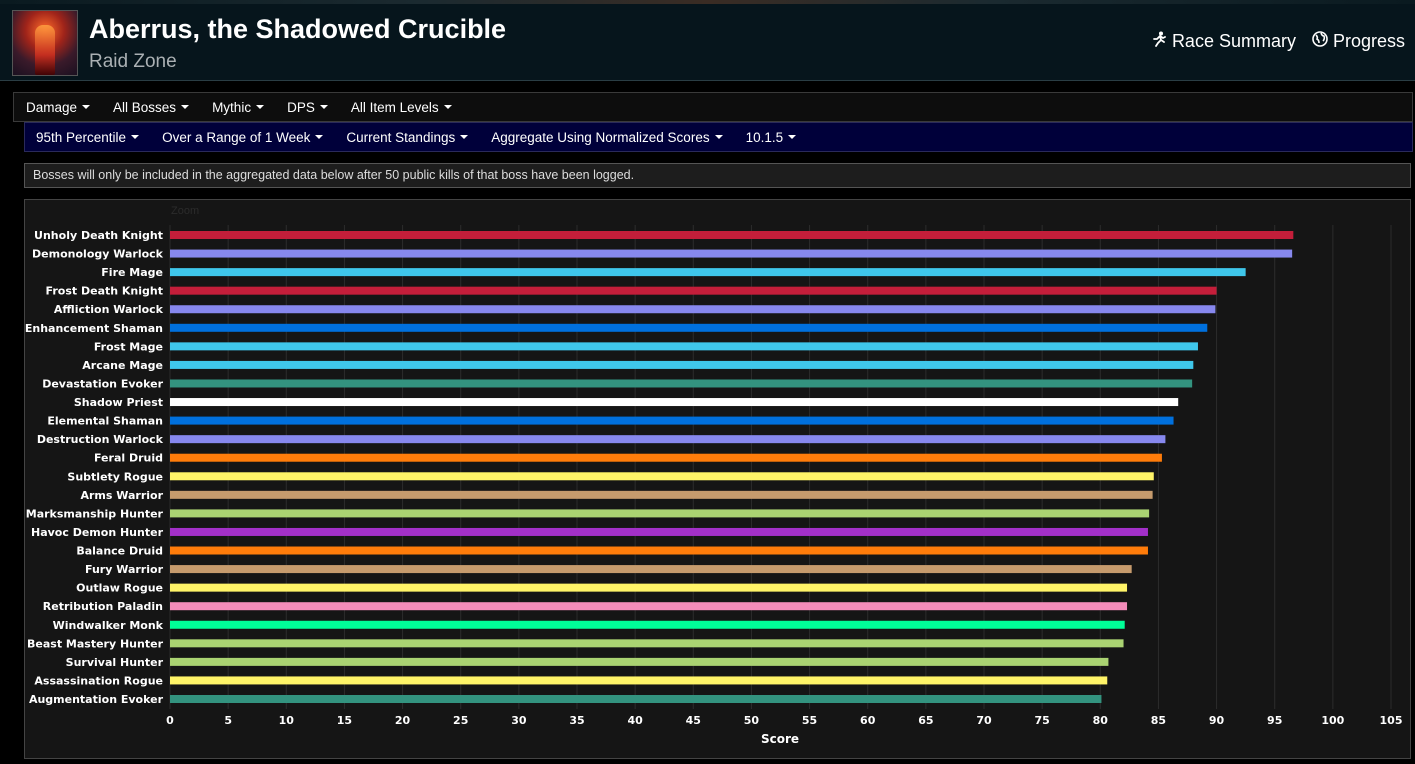 Image resolution: width=1415 pixels, height=764 pixels. What do you see at coordinates (124, 569) in the screenshot?
I see `category-label: Fury Warrior` at bounding box center [124, 569].